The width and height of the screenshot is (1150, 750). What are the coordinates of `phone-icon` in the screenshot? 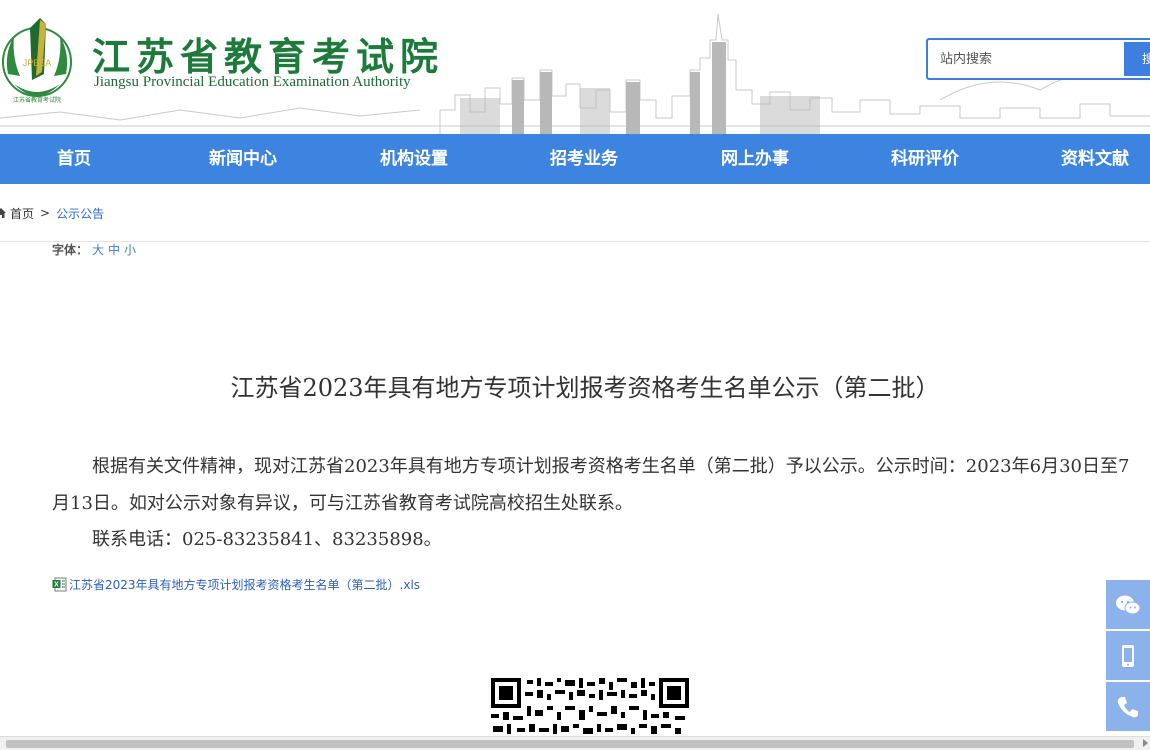 It's located at (1127, 706).